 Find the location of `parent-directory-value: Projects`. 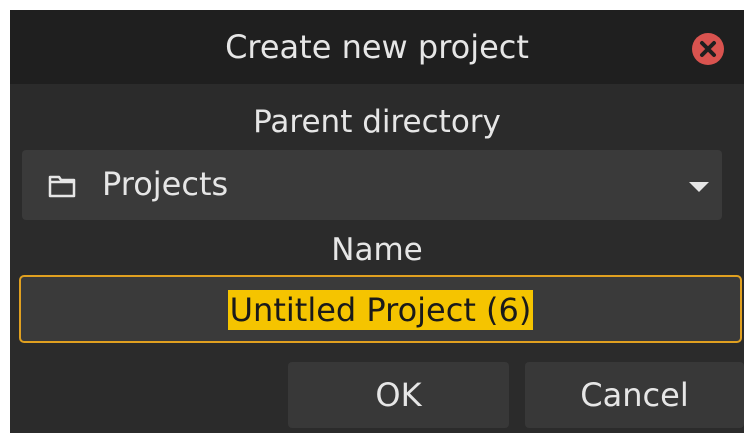

parent-directory-value: Projects is located at coordinates (165, 184).